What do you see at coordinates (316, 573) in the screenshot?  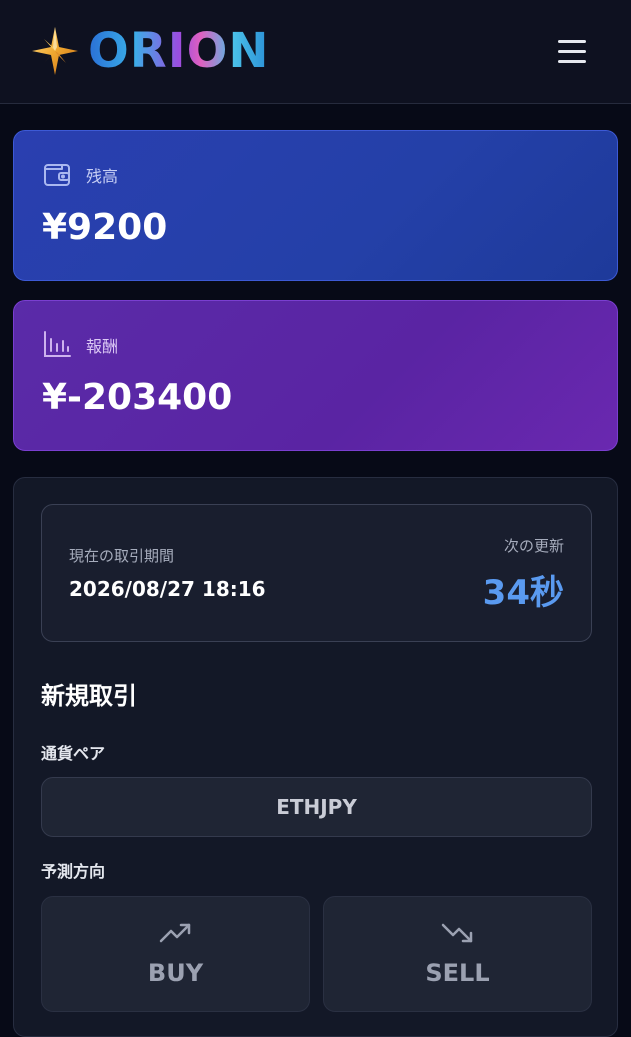 I see `trading-period-box: 現在の取引期間 2026/08/27 18:16 次の更新 34秒` at bounding box center [316, 573].